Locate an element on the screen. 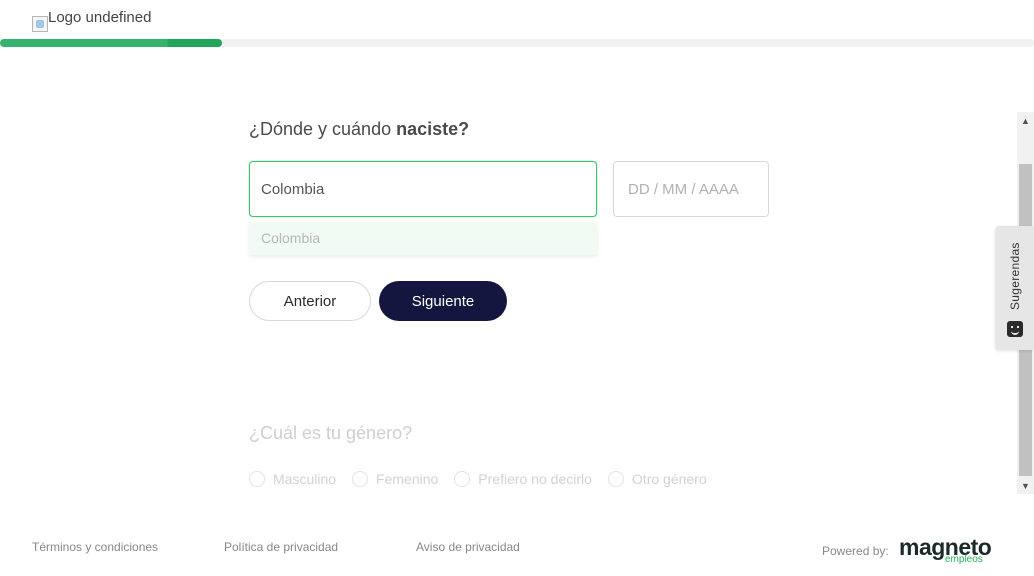 Image resolution: width=1034 pixels, height=576 pixels. gender-option-label: Otro género is located at coordinates (669, 479).